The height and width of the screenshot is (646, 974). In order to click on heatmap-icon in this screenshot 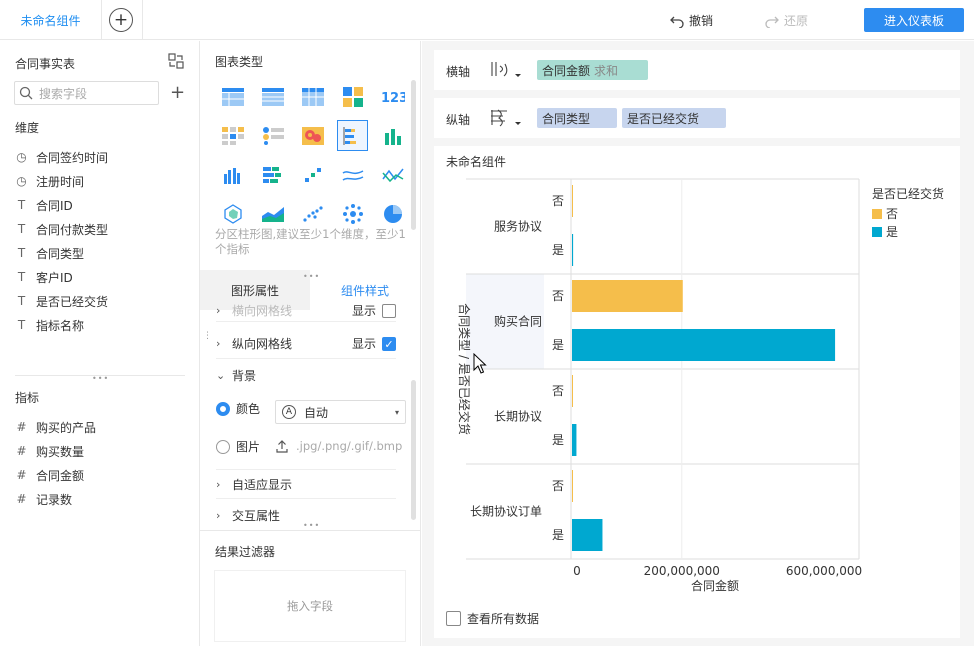, I will do `click(312, 135)`.